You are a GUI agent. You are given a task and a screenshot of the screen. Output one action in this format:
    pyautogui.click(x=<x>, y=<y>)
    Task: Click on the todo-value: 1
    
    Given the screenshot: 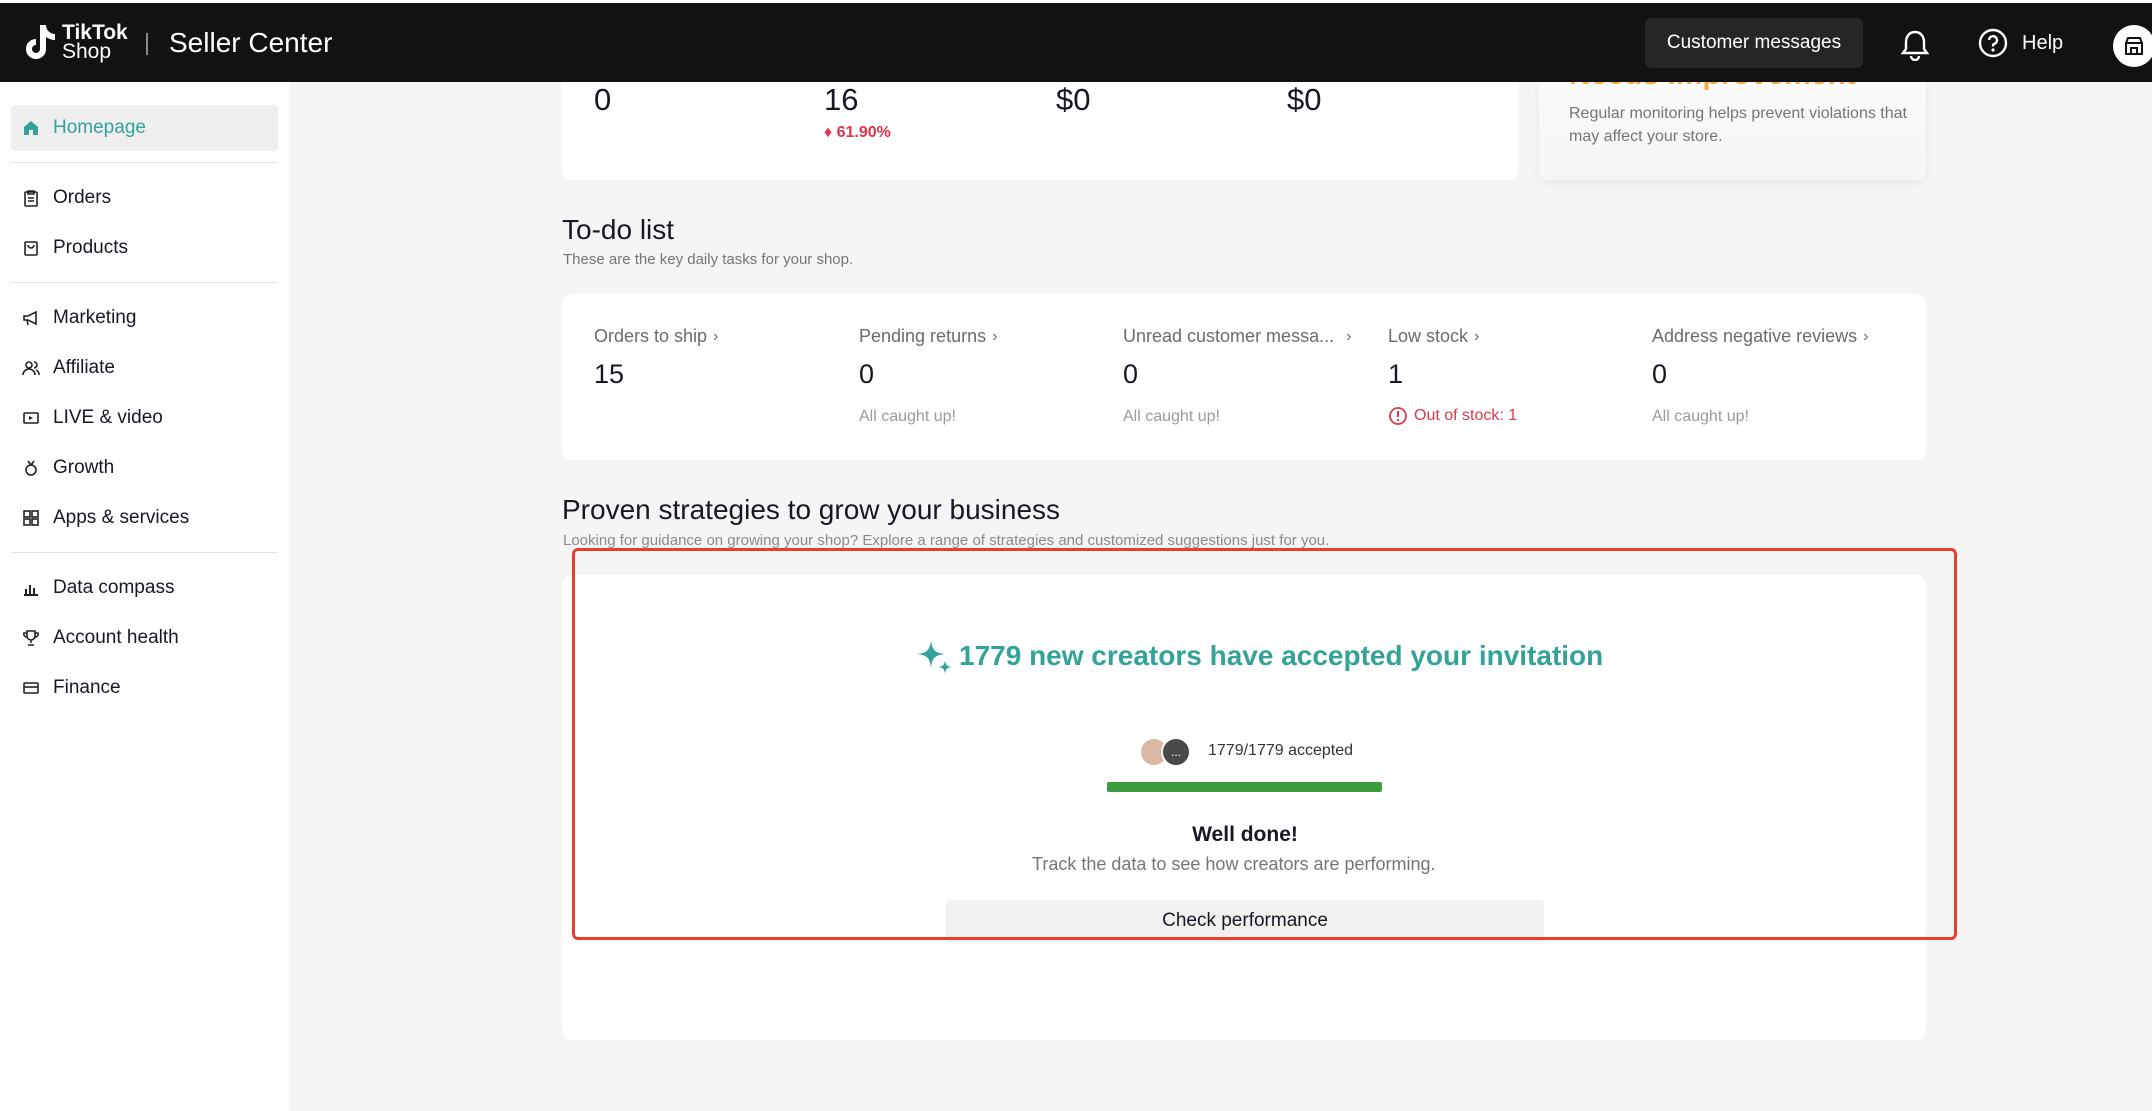 What is the action you would take?
    pyautogui.click(x=1396, y=374)
    